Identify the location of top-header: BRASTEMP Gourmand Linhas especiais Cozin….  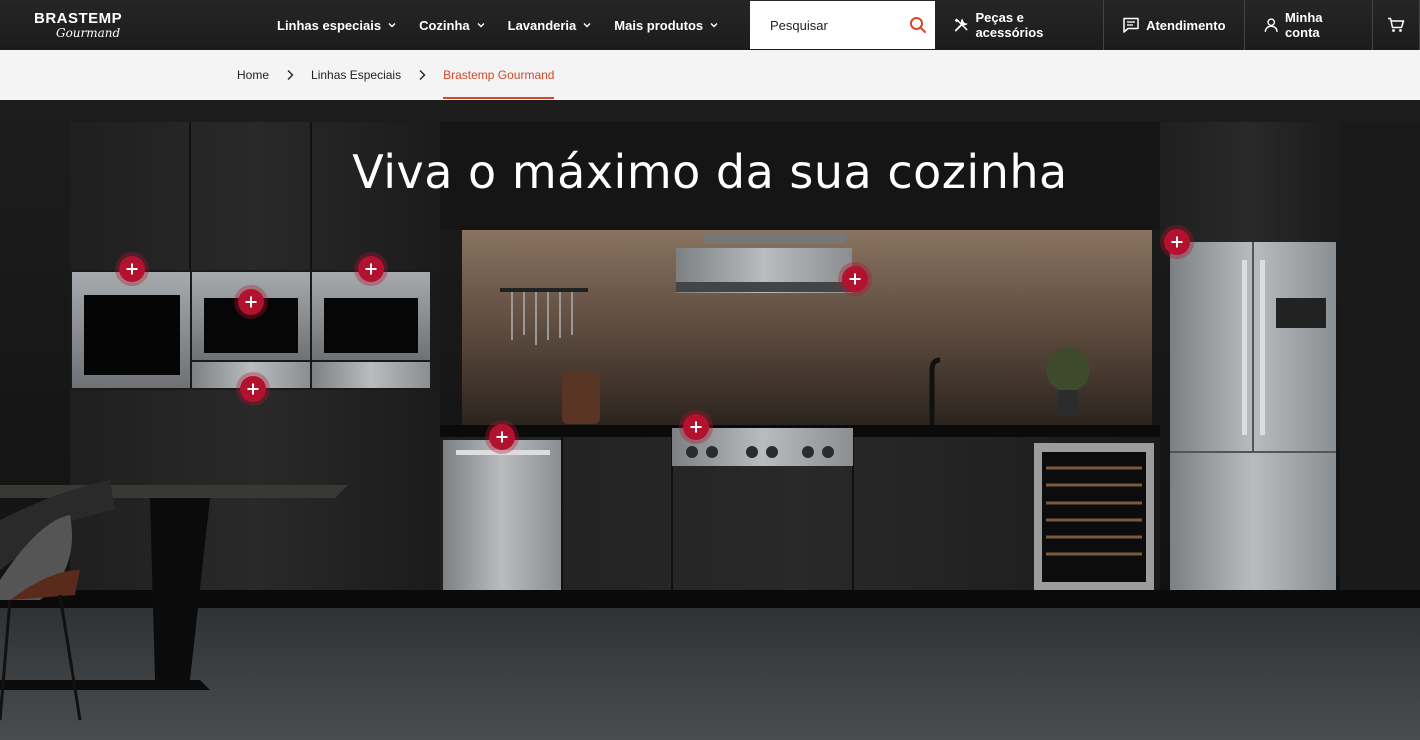
(710, 25).